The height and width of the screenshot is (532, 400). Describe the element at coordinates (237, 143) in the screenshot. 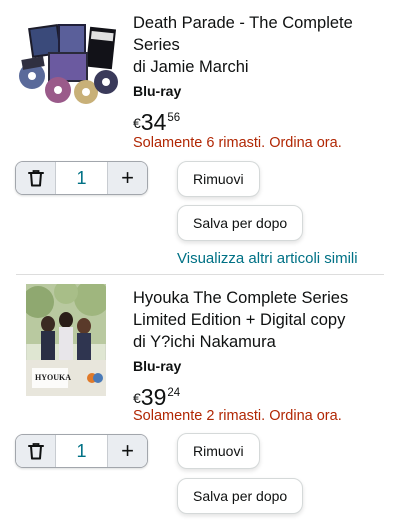

I see `stock-status: Solamente 6 rimasti. Ordina ora.` at that location.